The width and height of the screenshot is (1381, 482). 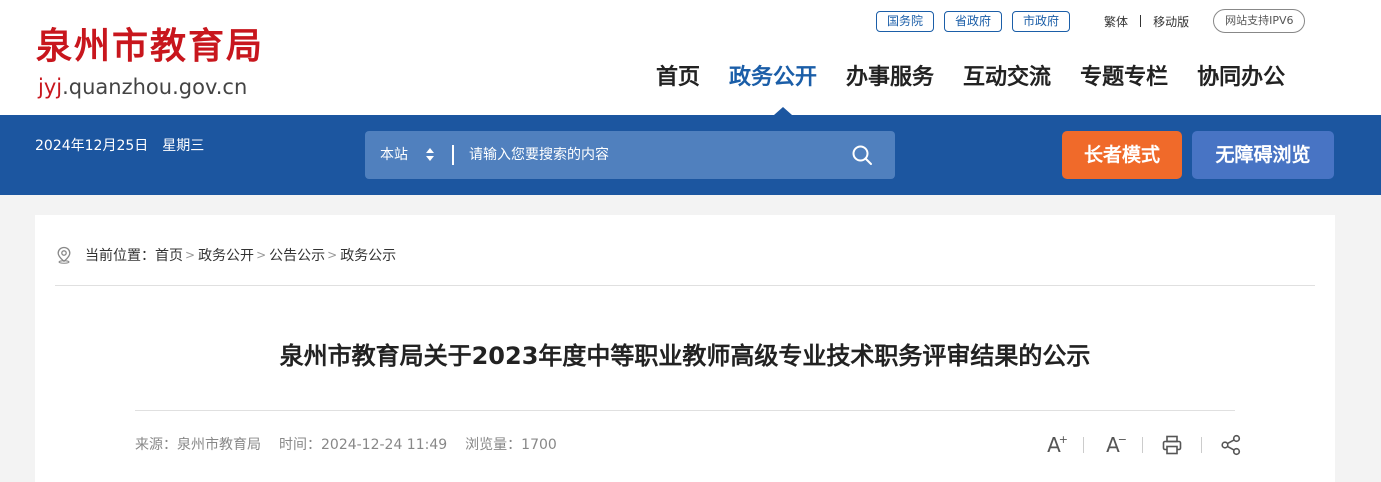 I want to click on site-logo-url: jyj.quanzhou.gov.cn, so click(x=142, y=87).